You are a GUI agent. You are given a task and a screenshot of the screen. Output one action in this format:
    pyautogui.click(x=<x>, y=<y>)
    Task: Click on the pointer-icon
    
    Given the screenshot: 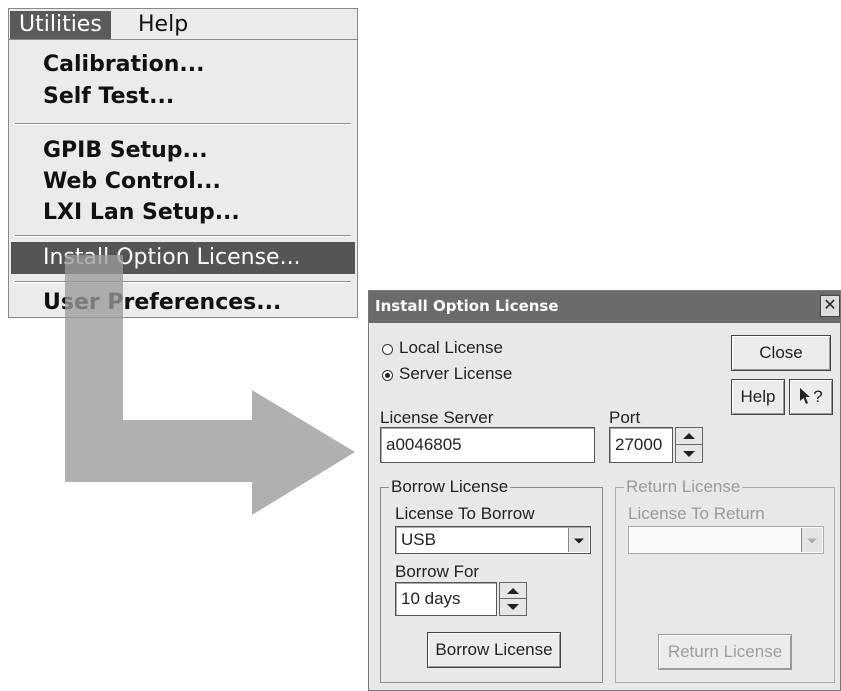 What is the action you would take?
    pyautogui.click(x=805, y=396)
    